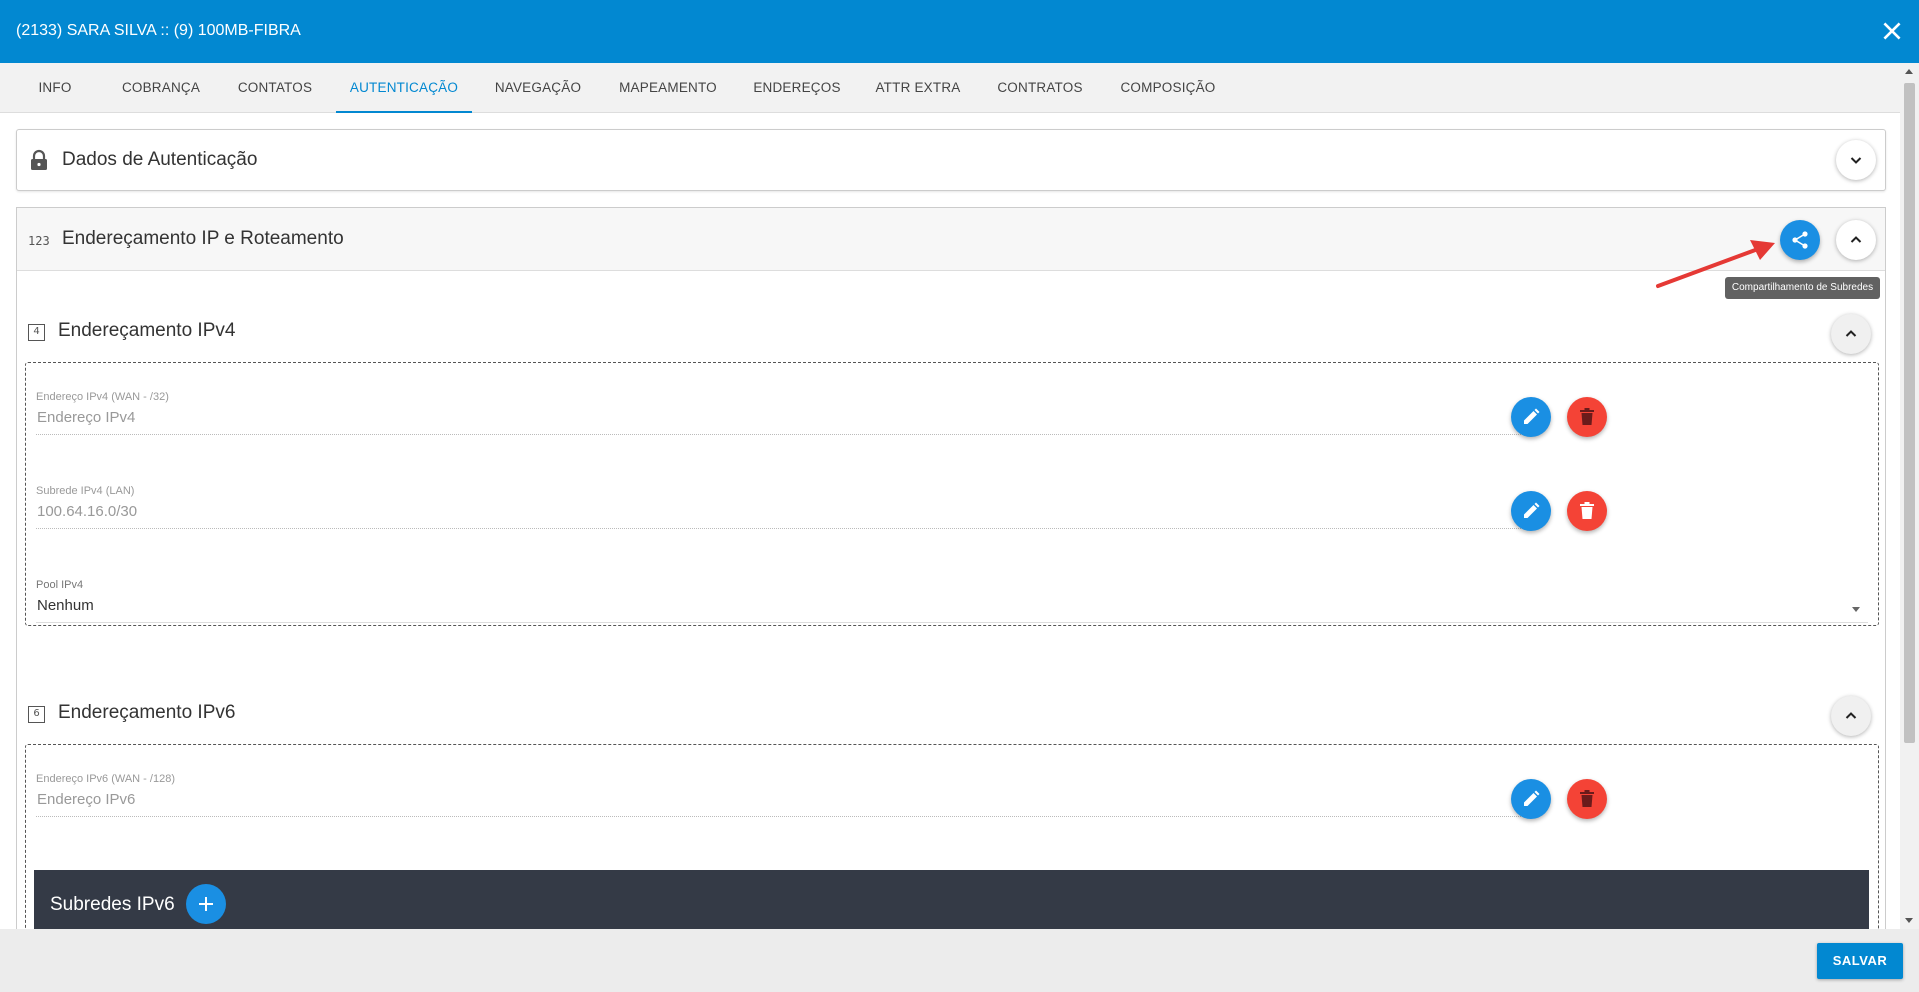  What do you see at coordinates (36, 714) in the screenshot?
I see `ipv6-icon: 6` at bounding box center [36, 714].